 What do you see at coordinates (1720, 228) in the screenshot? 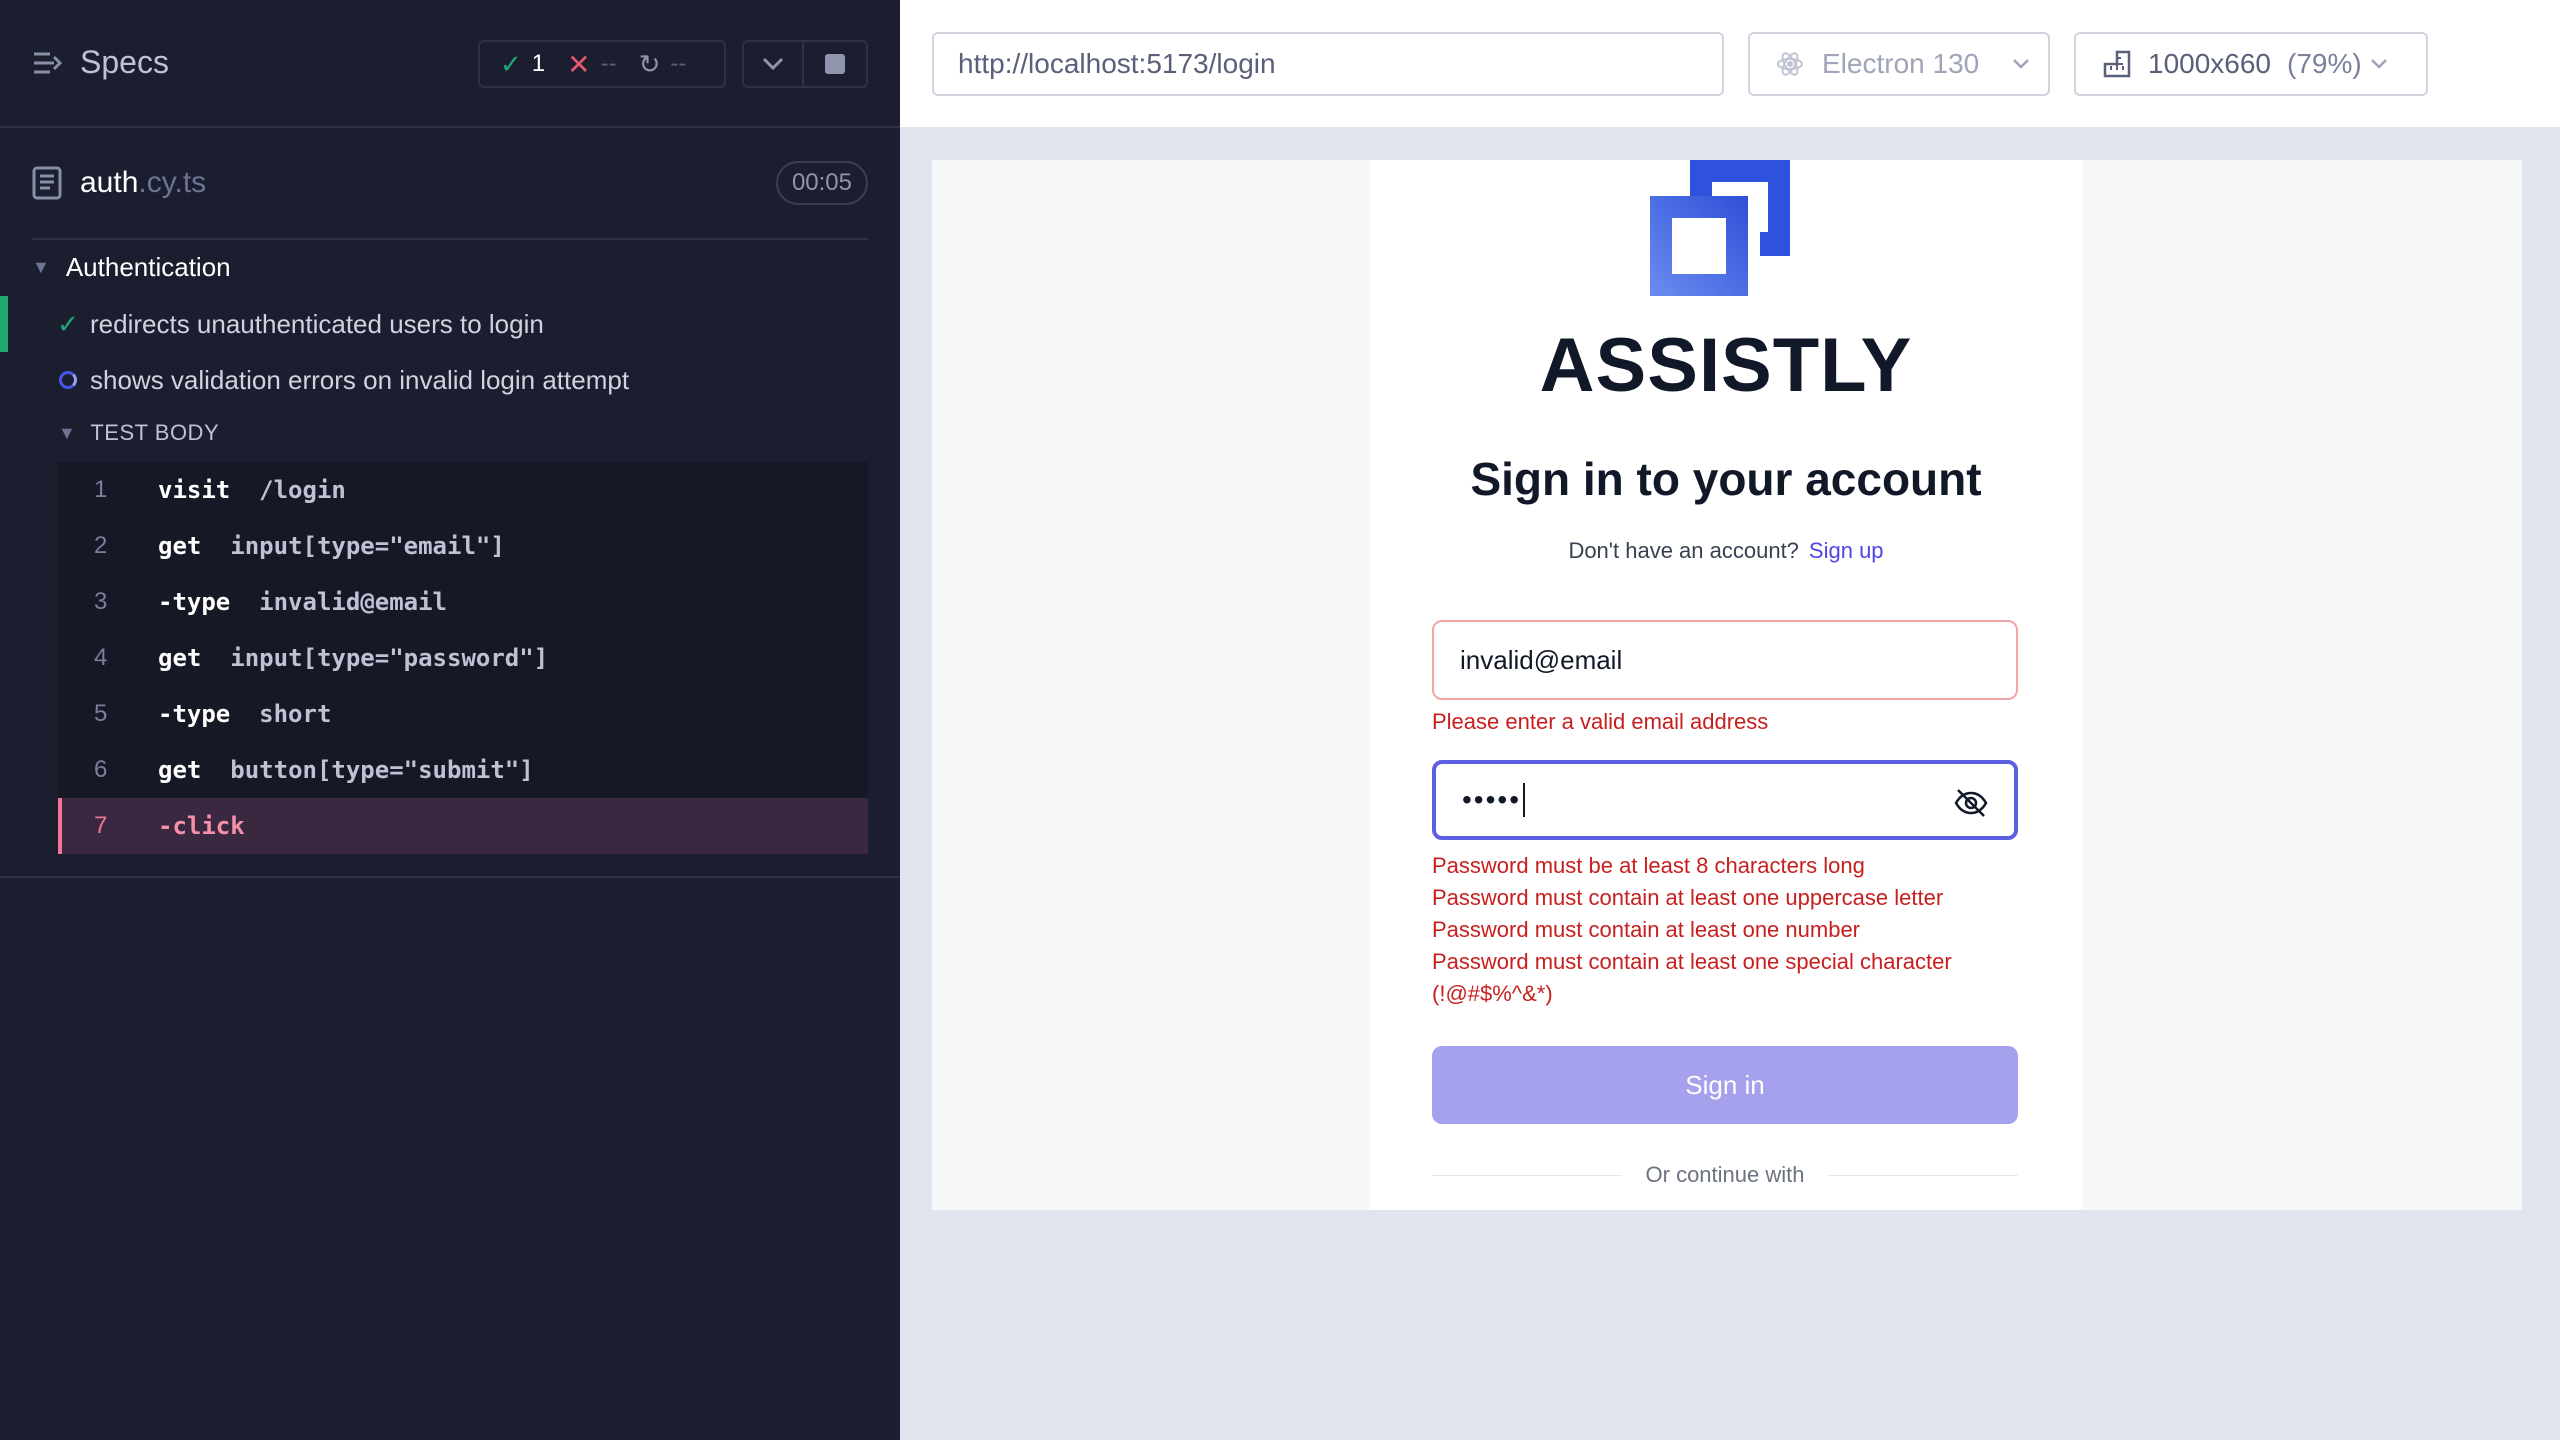
I see `assistly-logo-icon` at bounding box center [1720, 228].